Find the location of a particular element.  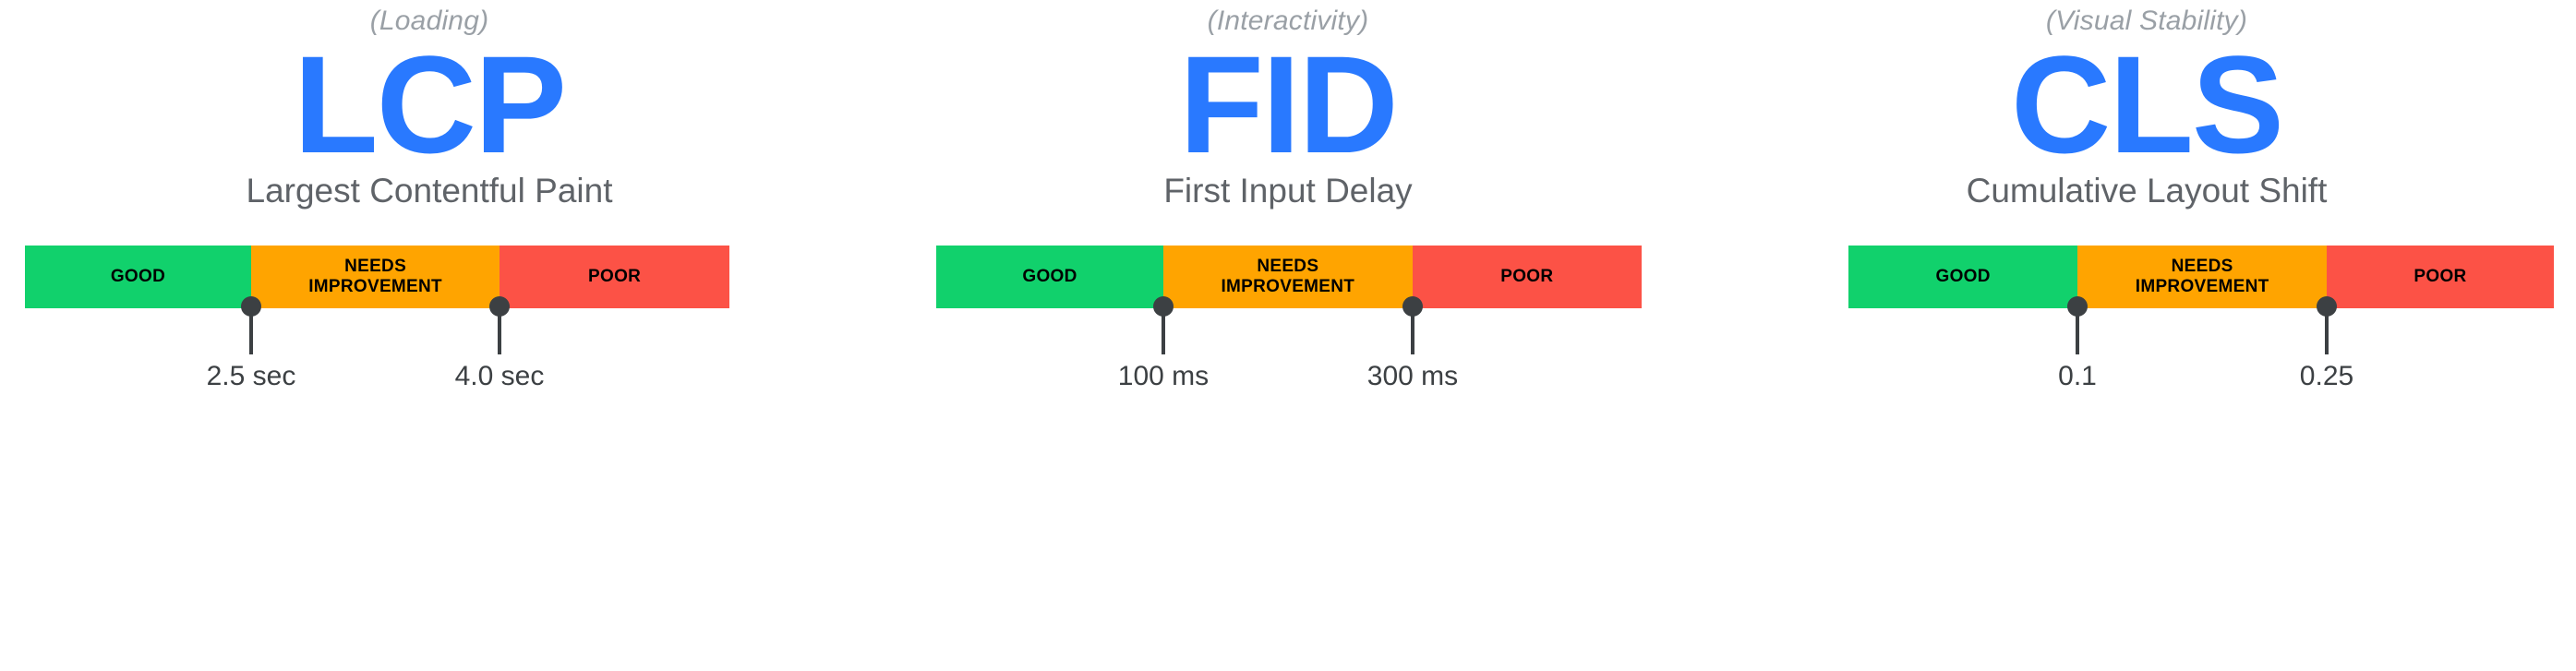

metric-fullname: Cumulative Layout Shift is located at coordinates (2147, 191).